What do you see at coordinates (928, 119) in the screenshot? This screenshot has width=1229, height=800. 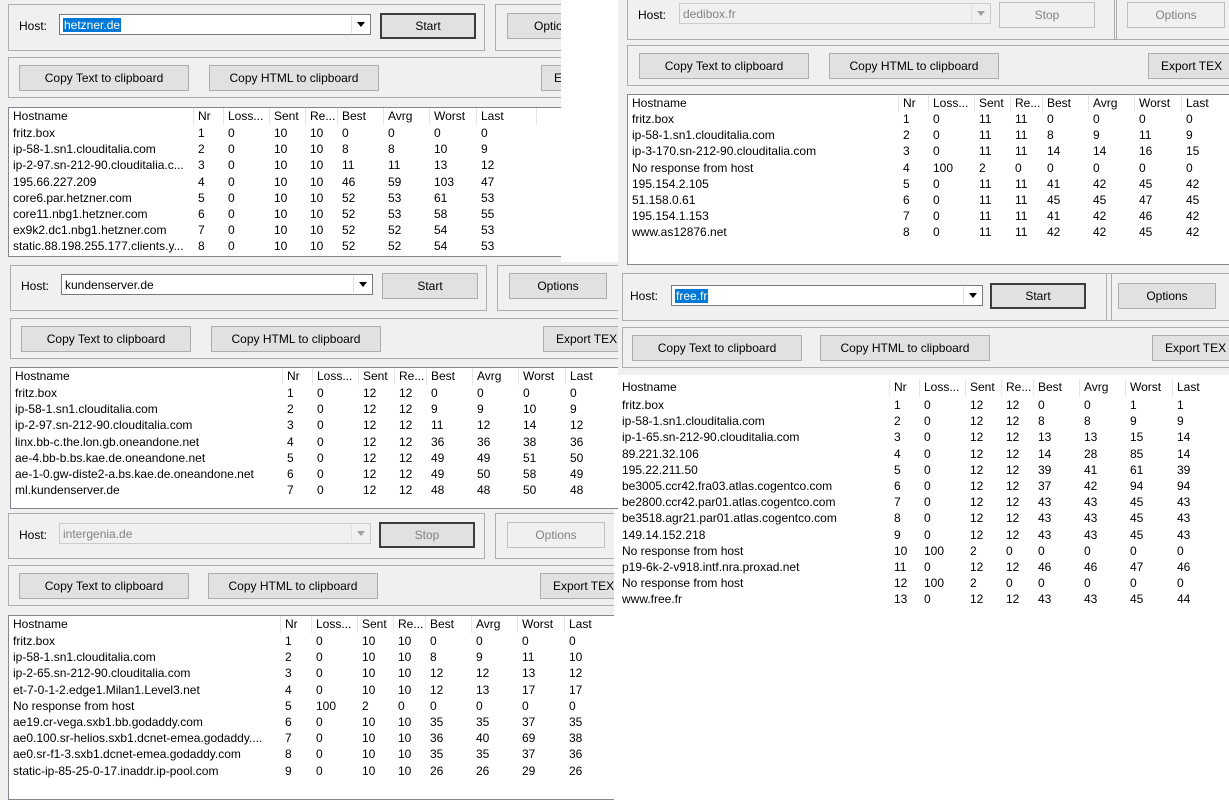 I see `table-row: fritz.box 1 0 11 11 0 0 0 0` at bounding box center [928, 119].